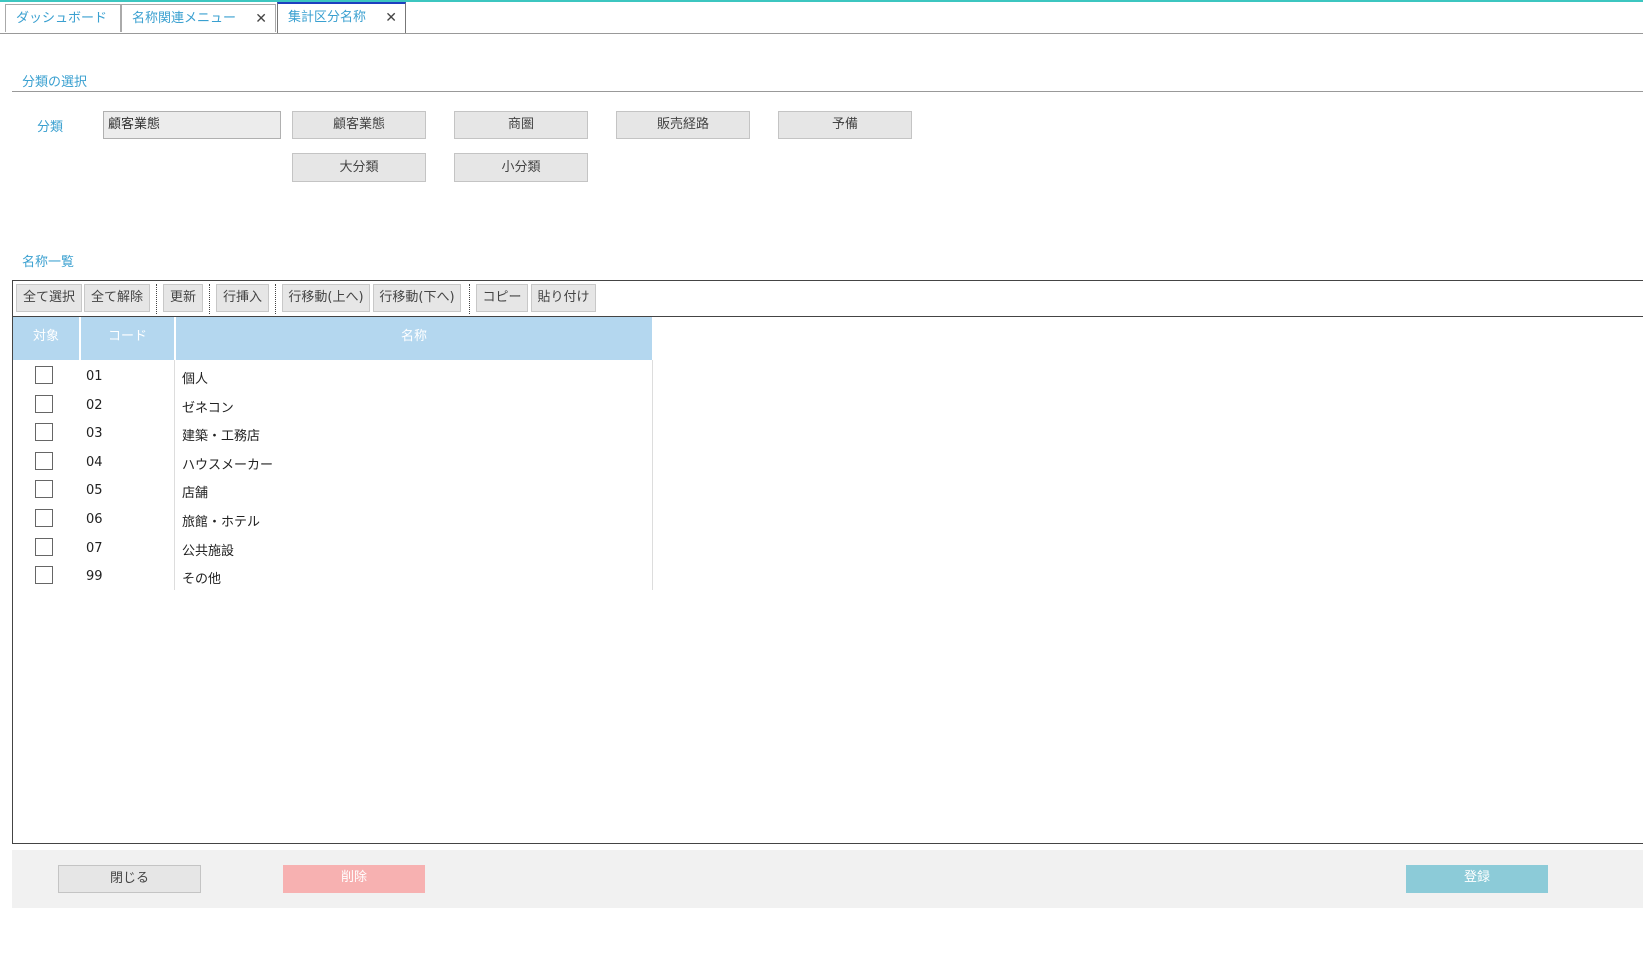 The width and height of the screenshot is (1643, 955). Describe the element at coordinates (354, 879) in the screenshot. I see `delete-button: 削除` at that location.